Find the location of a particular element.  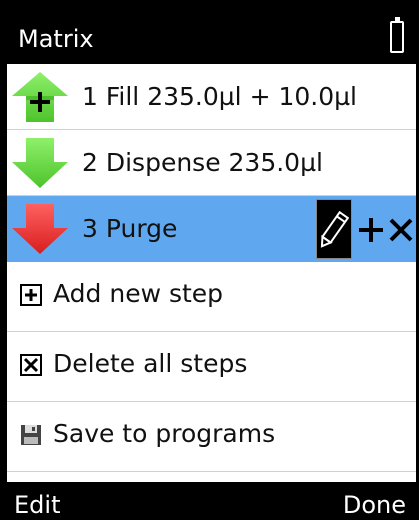

step-row-2: 2 Dispense 235.0µl is located at coordinates (211, 163).